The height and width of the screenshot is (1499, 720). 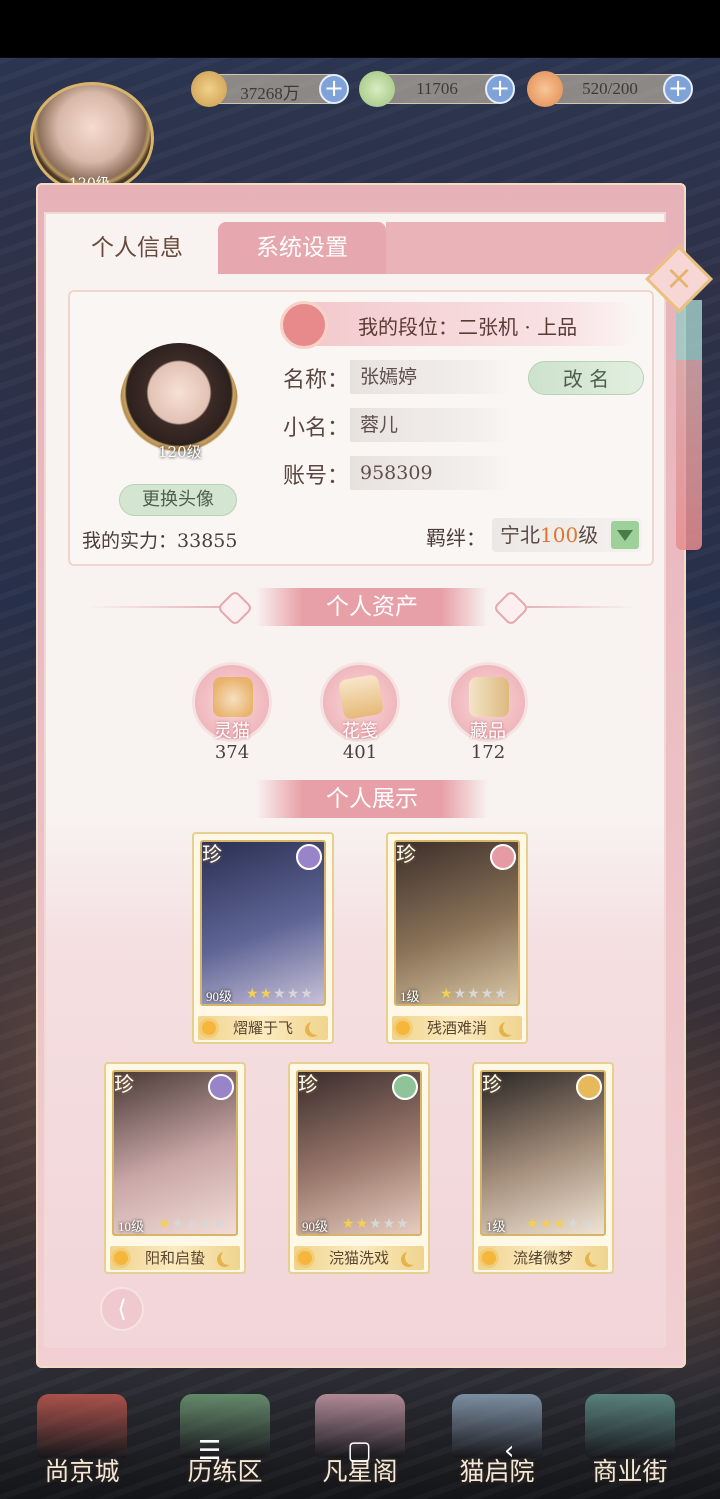 What do you see at coordinates (500, 89) in the screenshot?
I see `add-jade-button: +` at bounding box center [500, 89].